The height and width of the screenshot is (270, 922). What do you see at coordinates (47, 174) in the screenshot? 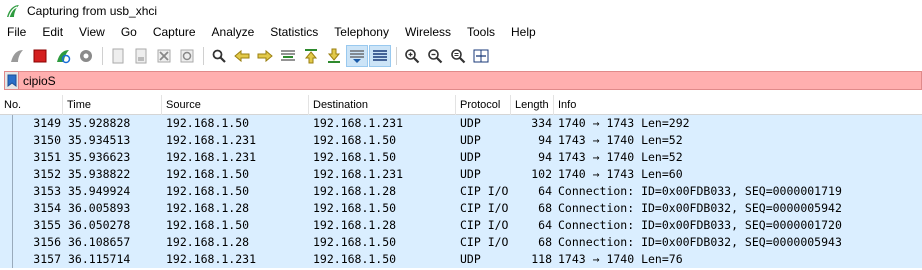
I see `packet-no-cell: 3152` at bounding box center [47, 174].